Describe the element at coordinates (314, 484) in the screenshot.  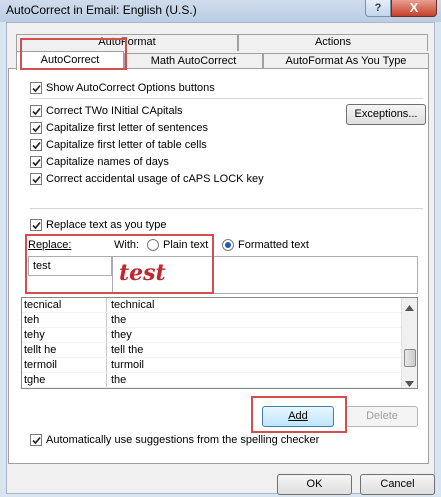
I see `ok-button: OK` at that location.